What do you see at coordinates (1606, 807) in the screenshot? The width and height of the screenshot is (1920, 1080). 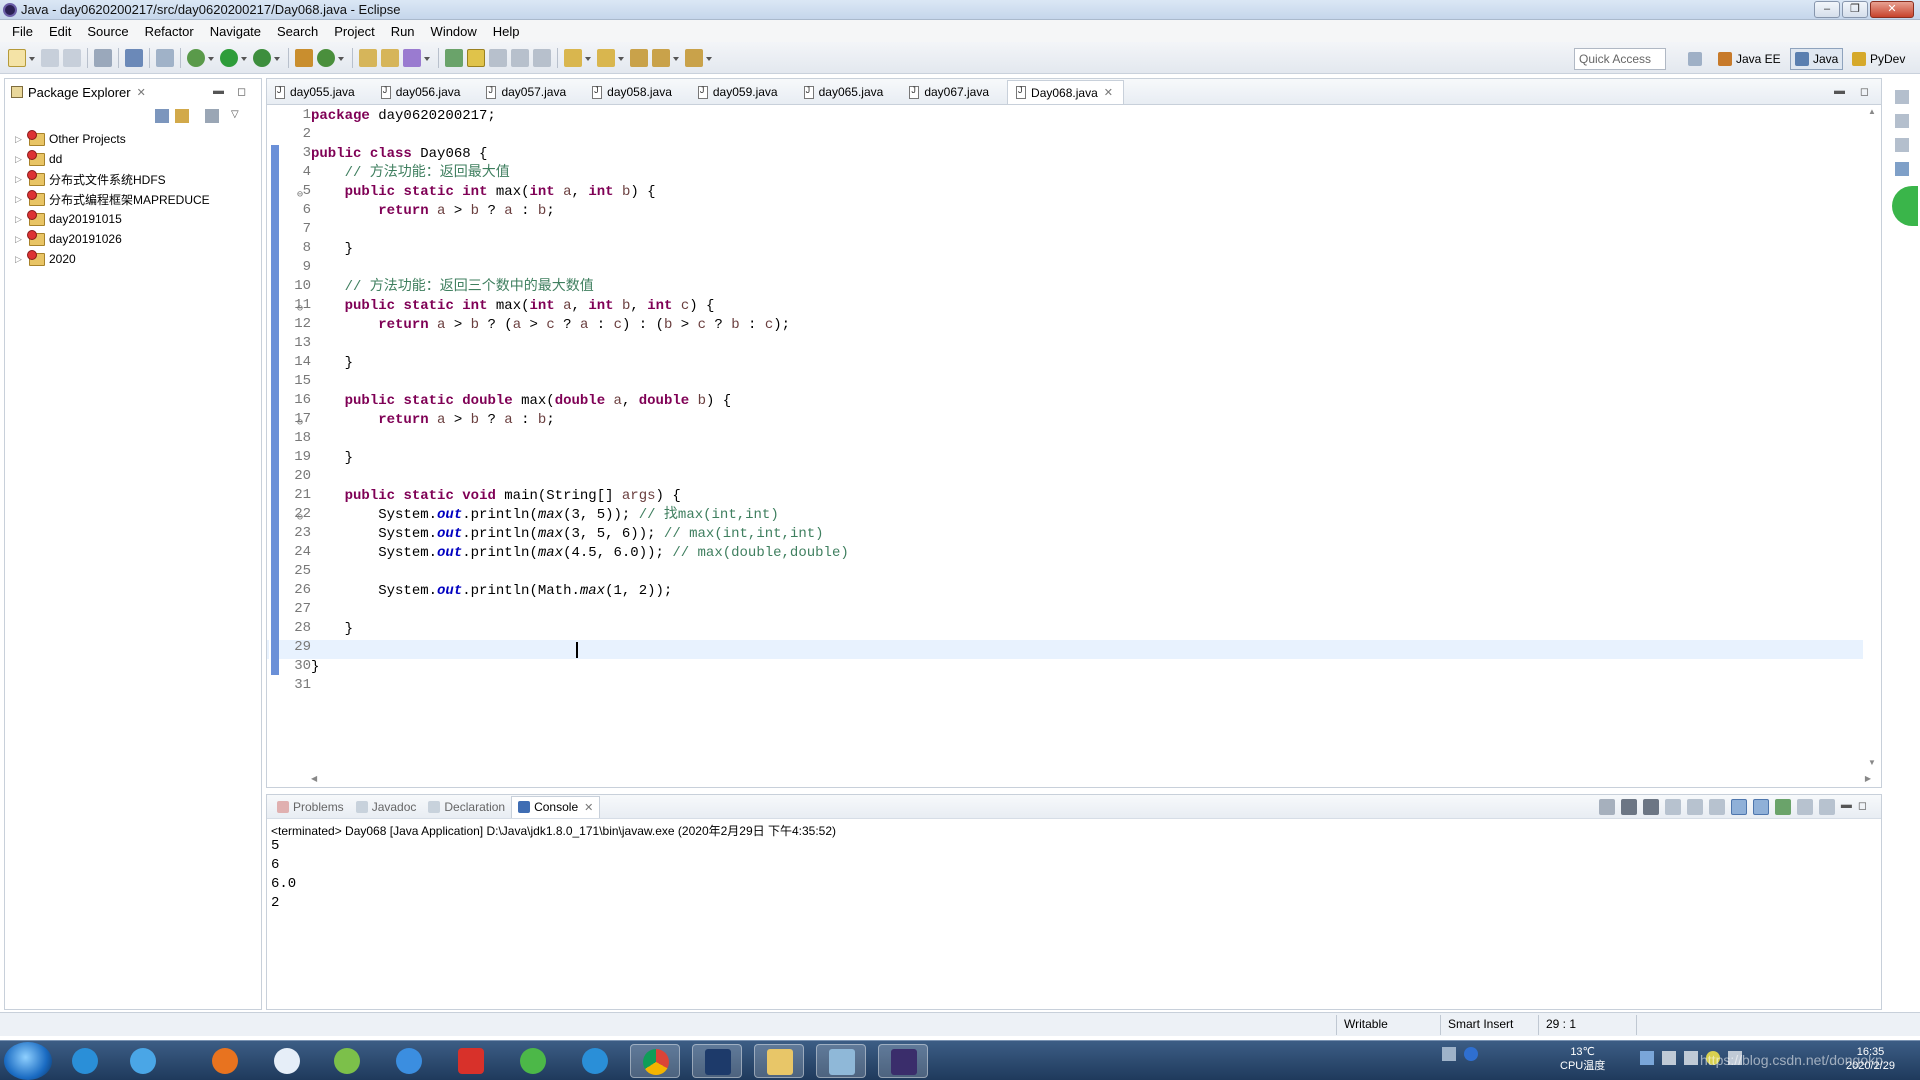 I see `terminate-icon` at bounding box center [1606, 807].